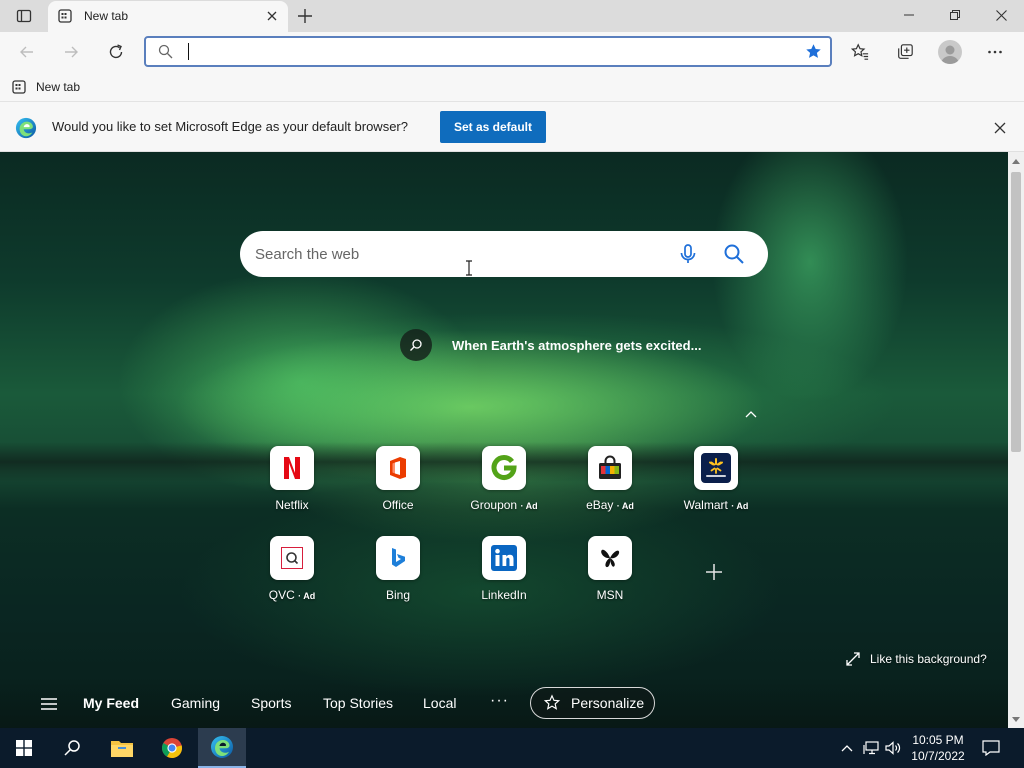  I want to click on taskbar: 10:05 PM 10/7/2022, so click(512, 748).